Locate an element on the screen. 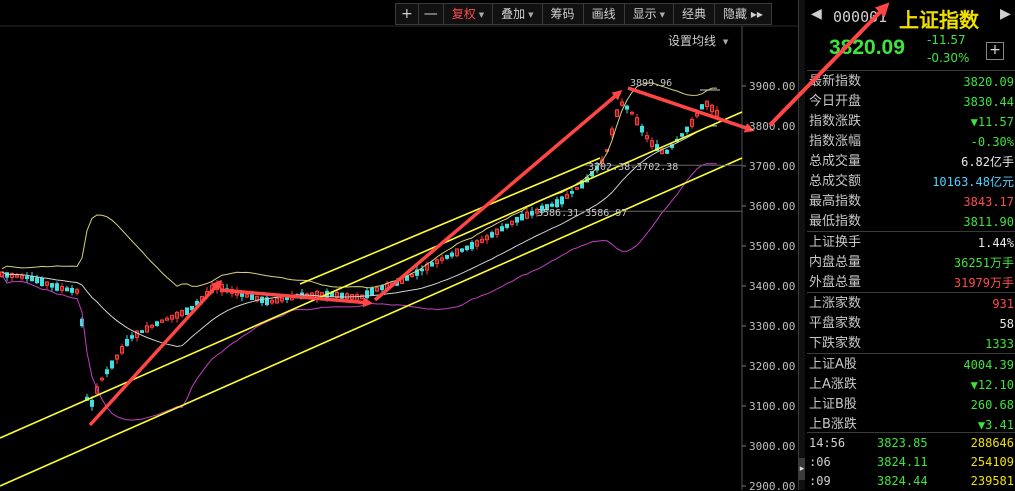 The height and width of the screenshot is (491, 1015). overlay-button: 叠加 ▼ is located at coordinates (517, 14).